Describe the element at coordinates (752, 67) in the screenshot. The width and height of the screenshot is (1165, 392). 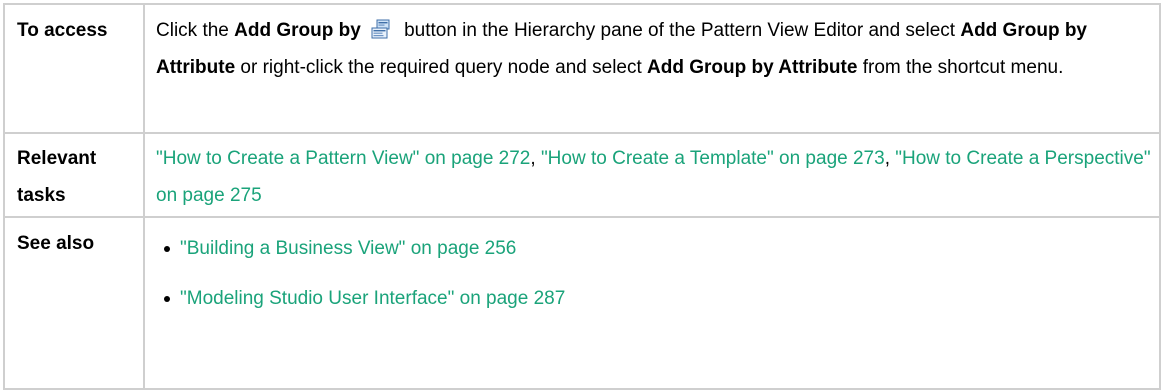
I see `add-group-by-attribute-term-2: Add Group by Attribute` at that location.